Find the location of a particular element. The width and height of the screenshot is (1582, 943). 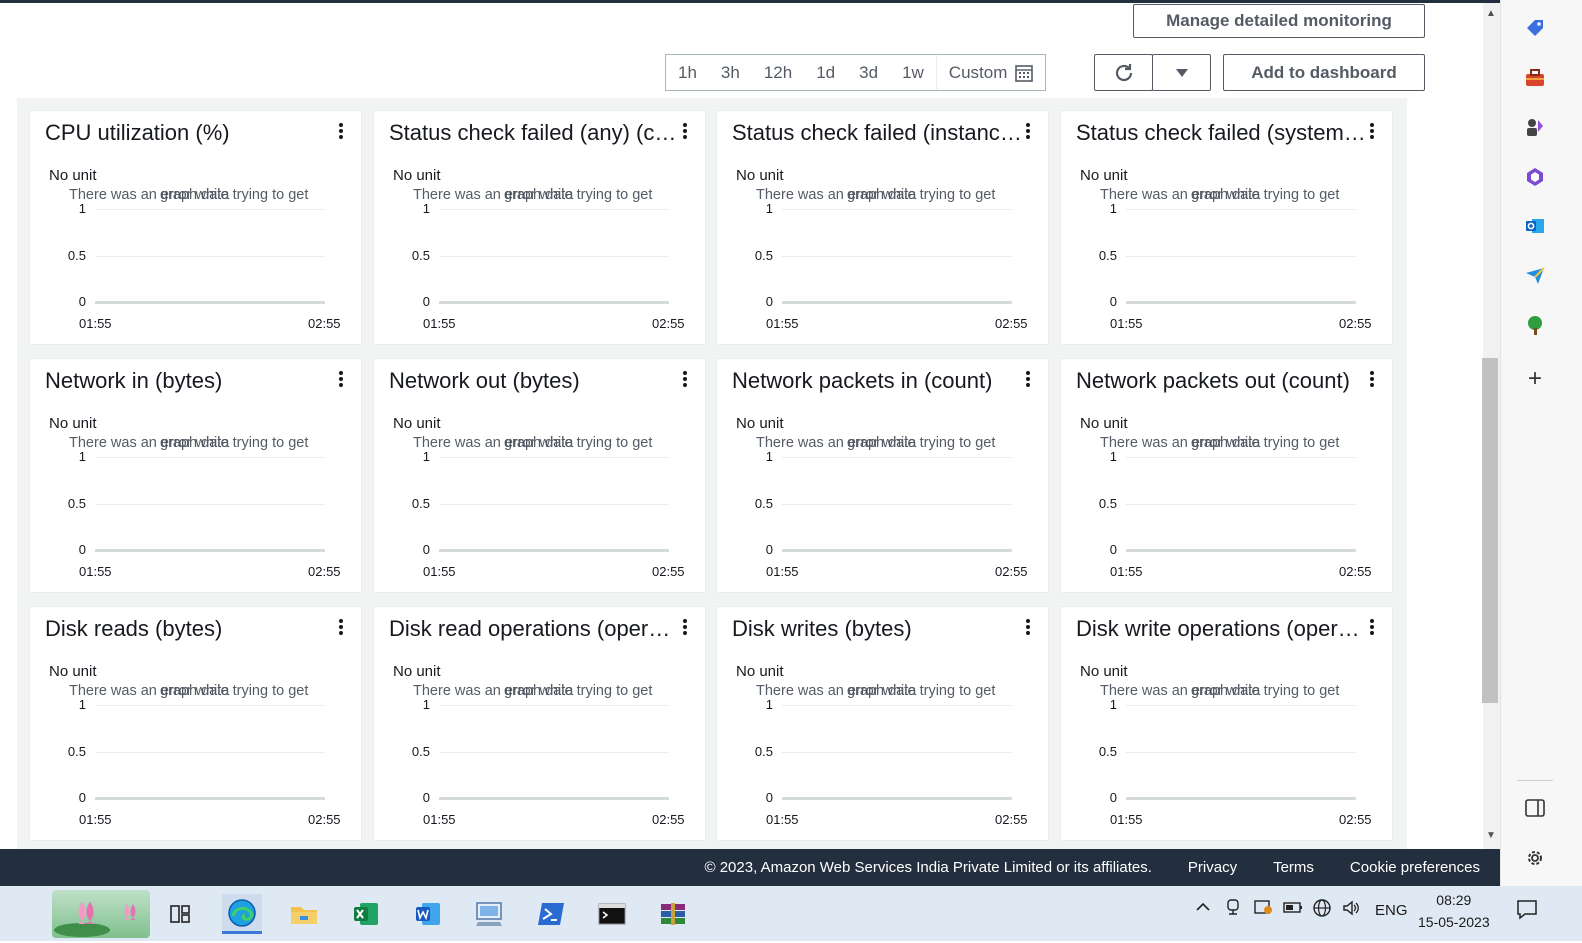

outlook-icon is located at coordinates (1535, 226).